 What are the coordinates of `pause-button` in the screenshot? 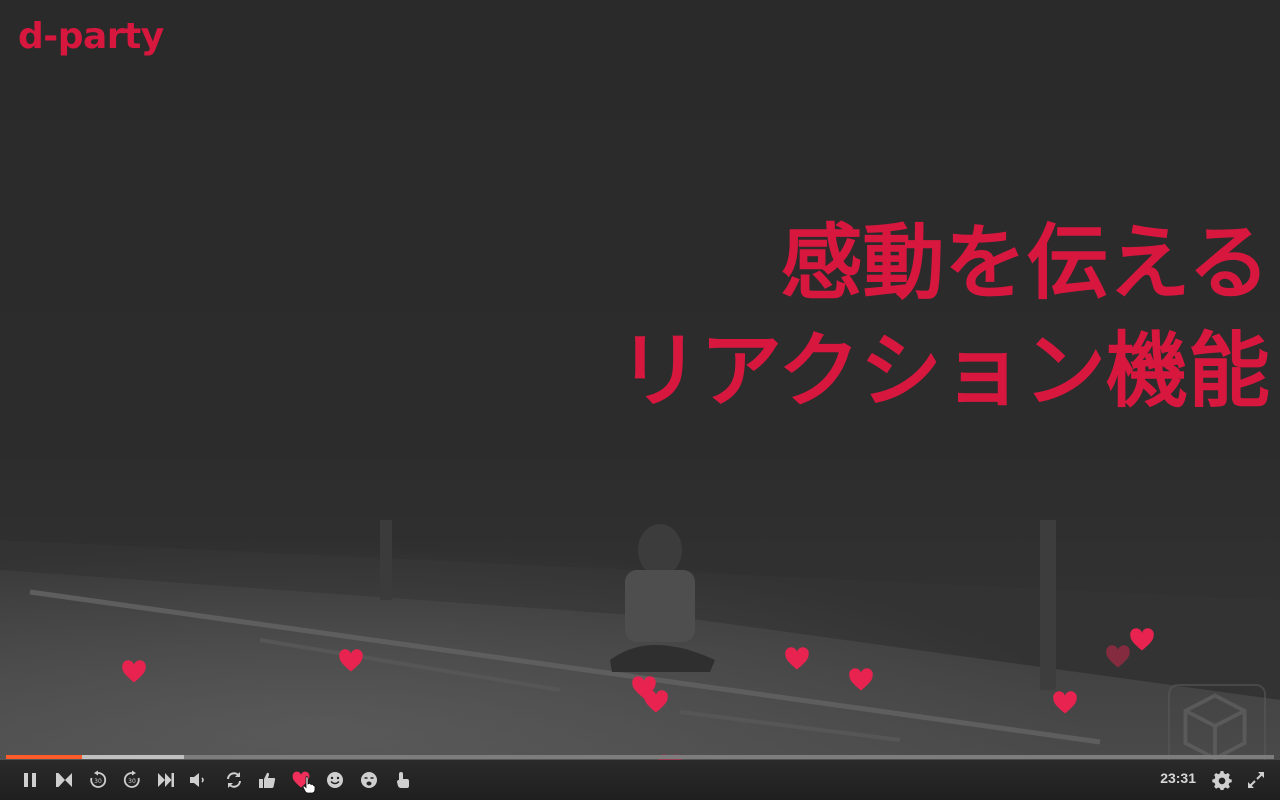 It's located at (30, 780).